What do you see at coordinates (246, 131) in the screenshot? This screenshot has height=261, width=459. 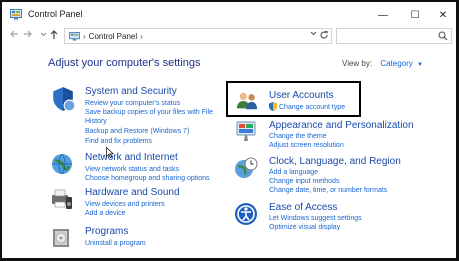 I see `paint-palette-icon` at bounding box center [246, 131].